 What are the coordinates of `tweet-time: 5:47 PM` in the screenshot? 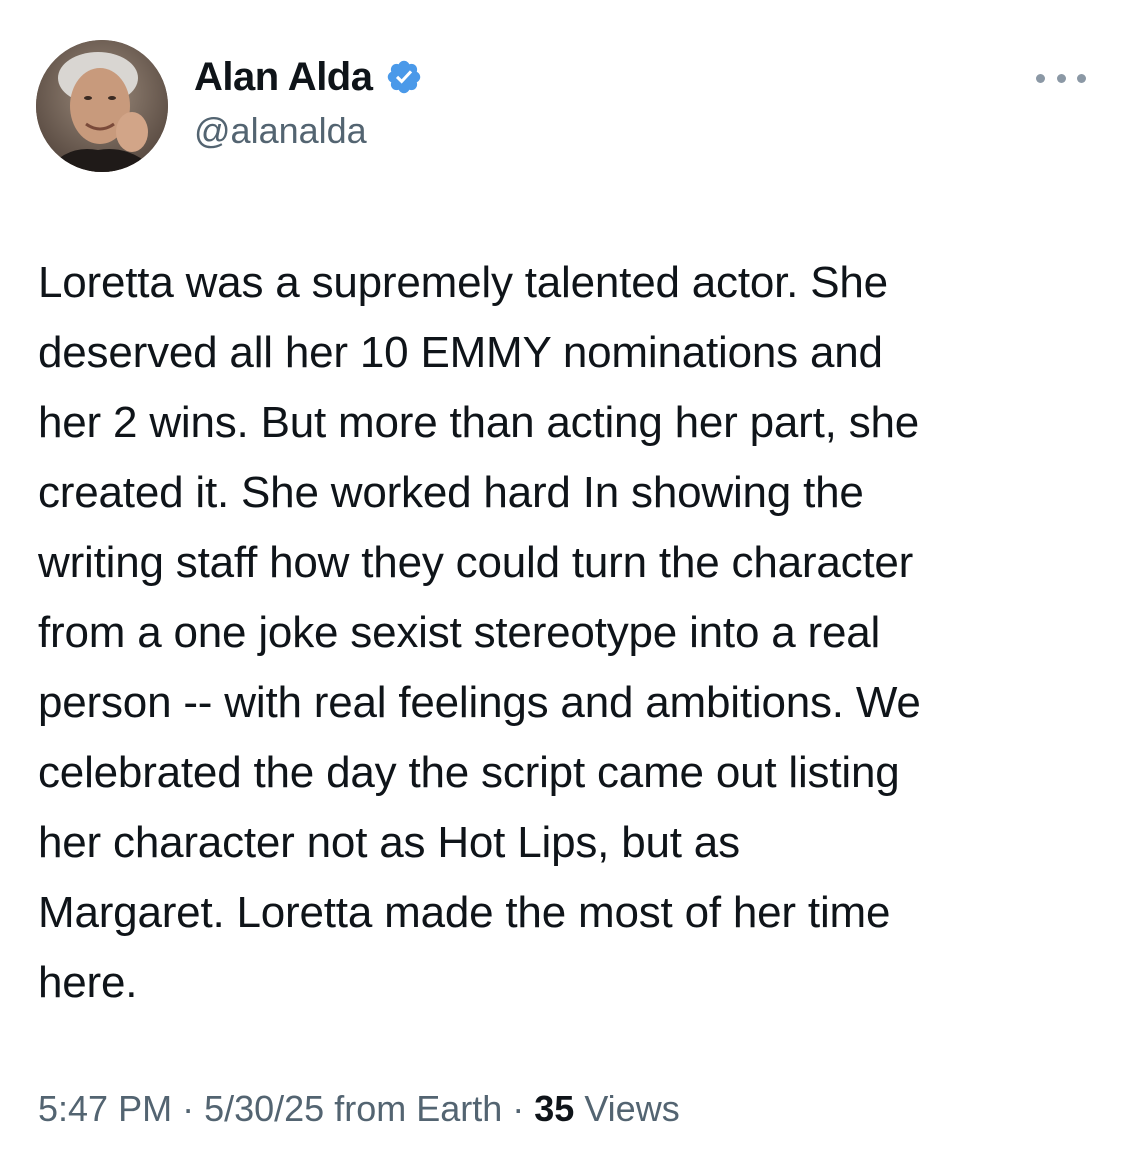 It's located at (105, 1108).